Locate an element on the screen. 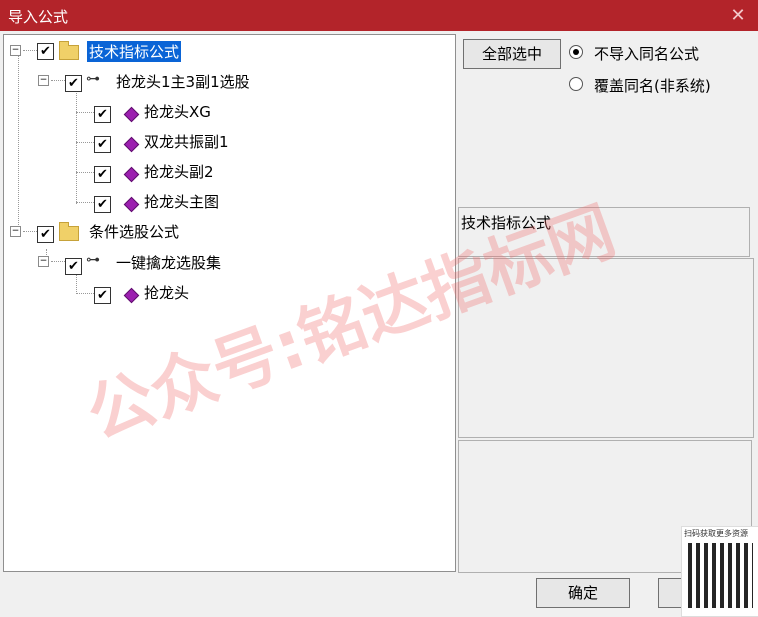 This screenshot has height=617, width=758. tree-leaf: ✔ 抢龙头副2 is located at coordinates (224, 172).